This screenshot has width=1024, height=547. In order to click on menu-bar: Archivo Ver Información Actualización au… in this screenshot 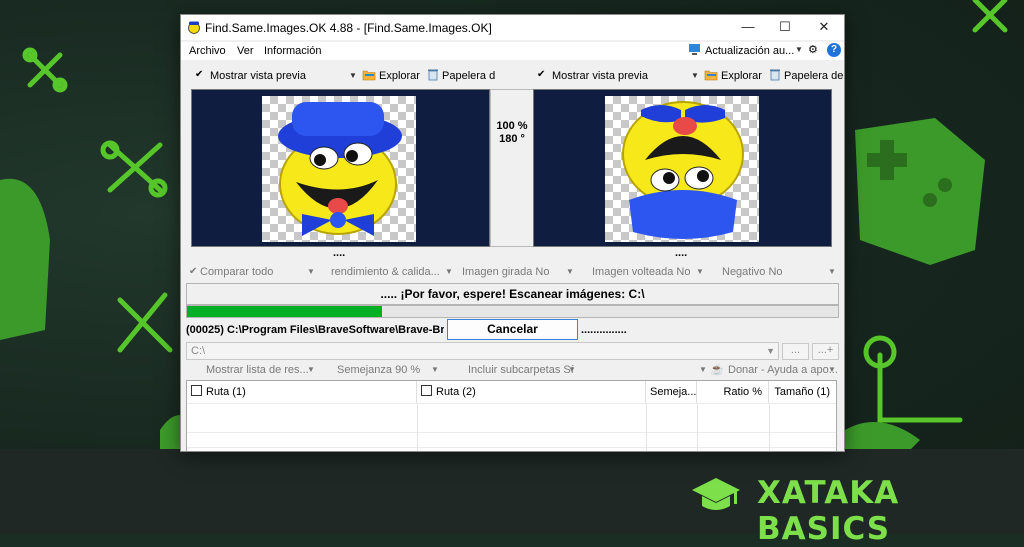, I will do `click(512, 51)`.